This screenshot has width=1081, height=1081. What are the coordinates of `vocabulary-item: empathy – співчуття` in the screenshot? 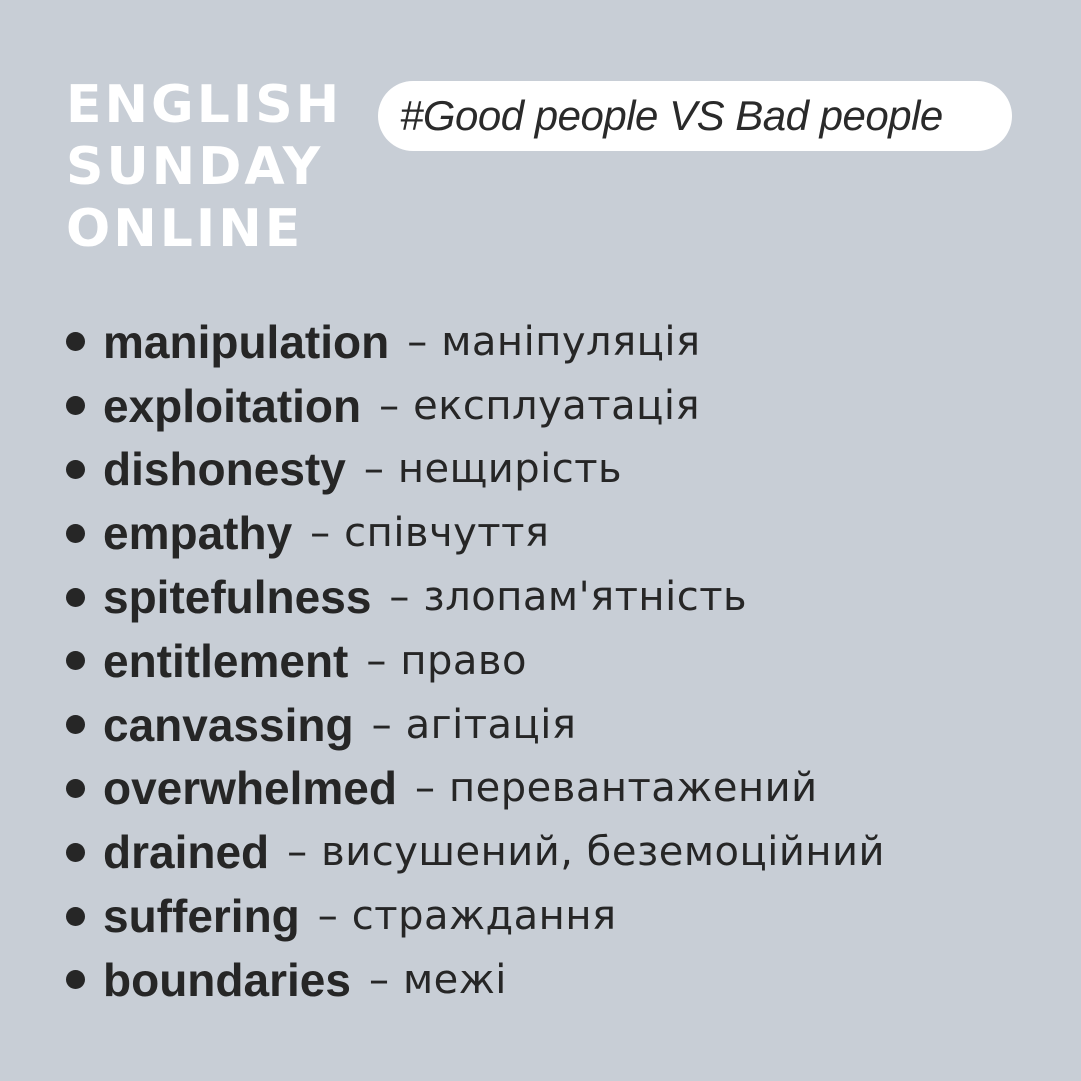 It's located at (475, 533).